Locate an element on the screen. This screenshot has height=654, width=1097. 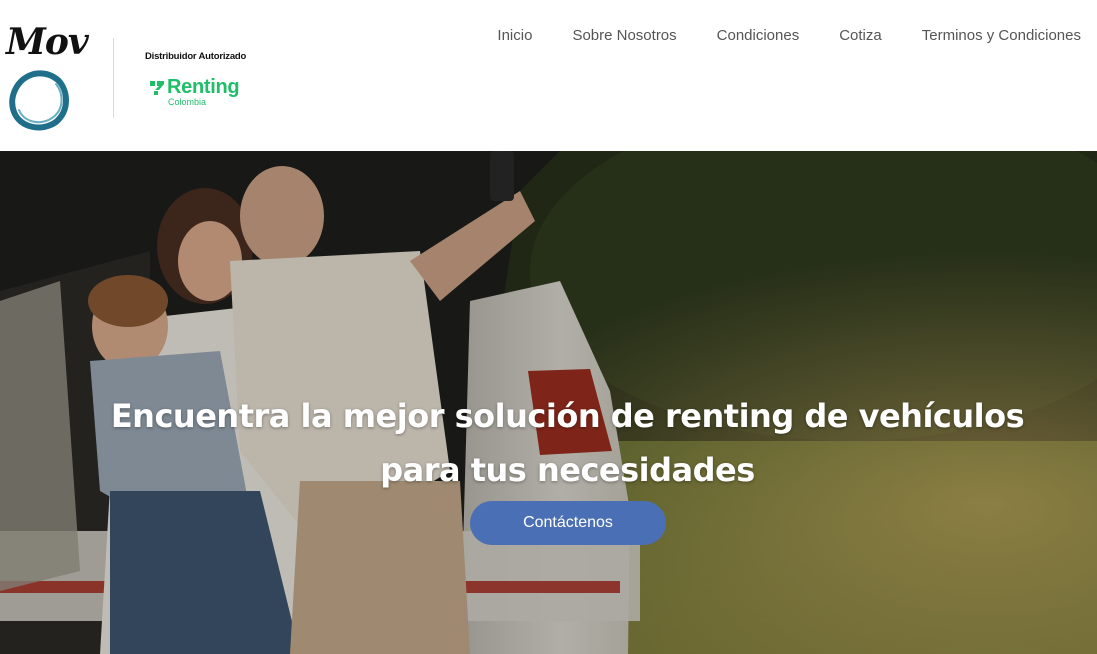
nav-item-inicio: Inicio is located at coordinates (514, 36).